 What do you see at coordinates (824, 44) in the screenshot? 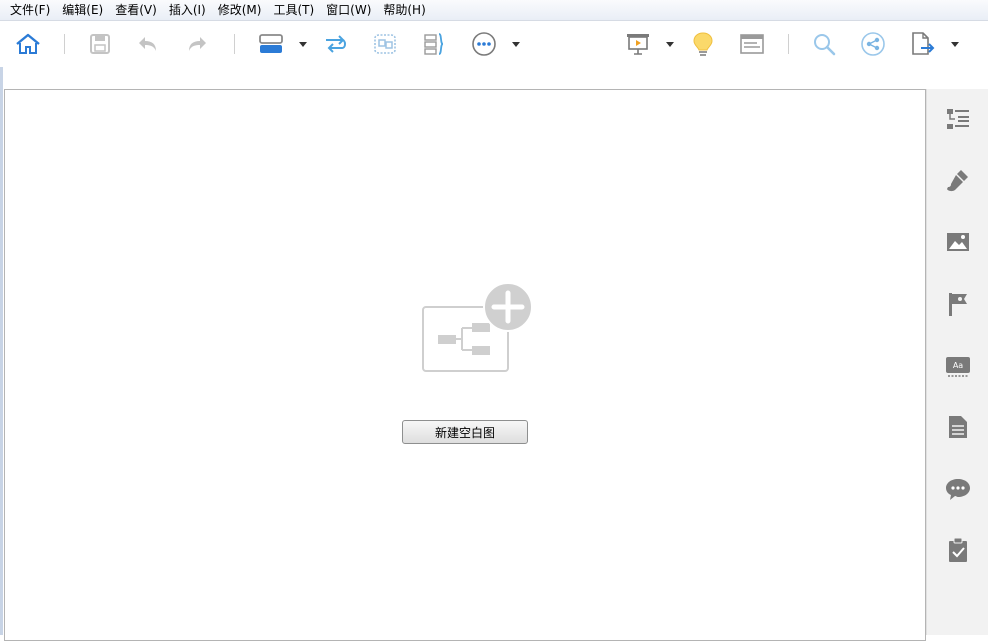
I see `search-icon` at bounding box center [824, 44].